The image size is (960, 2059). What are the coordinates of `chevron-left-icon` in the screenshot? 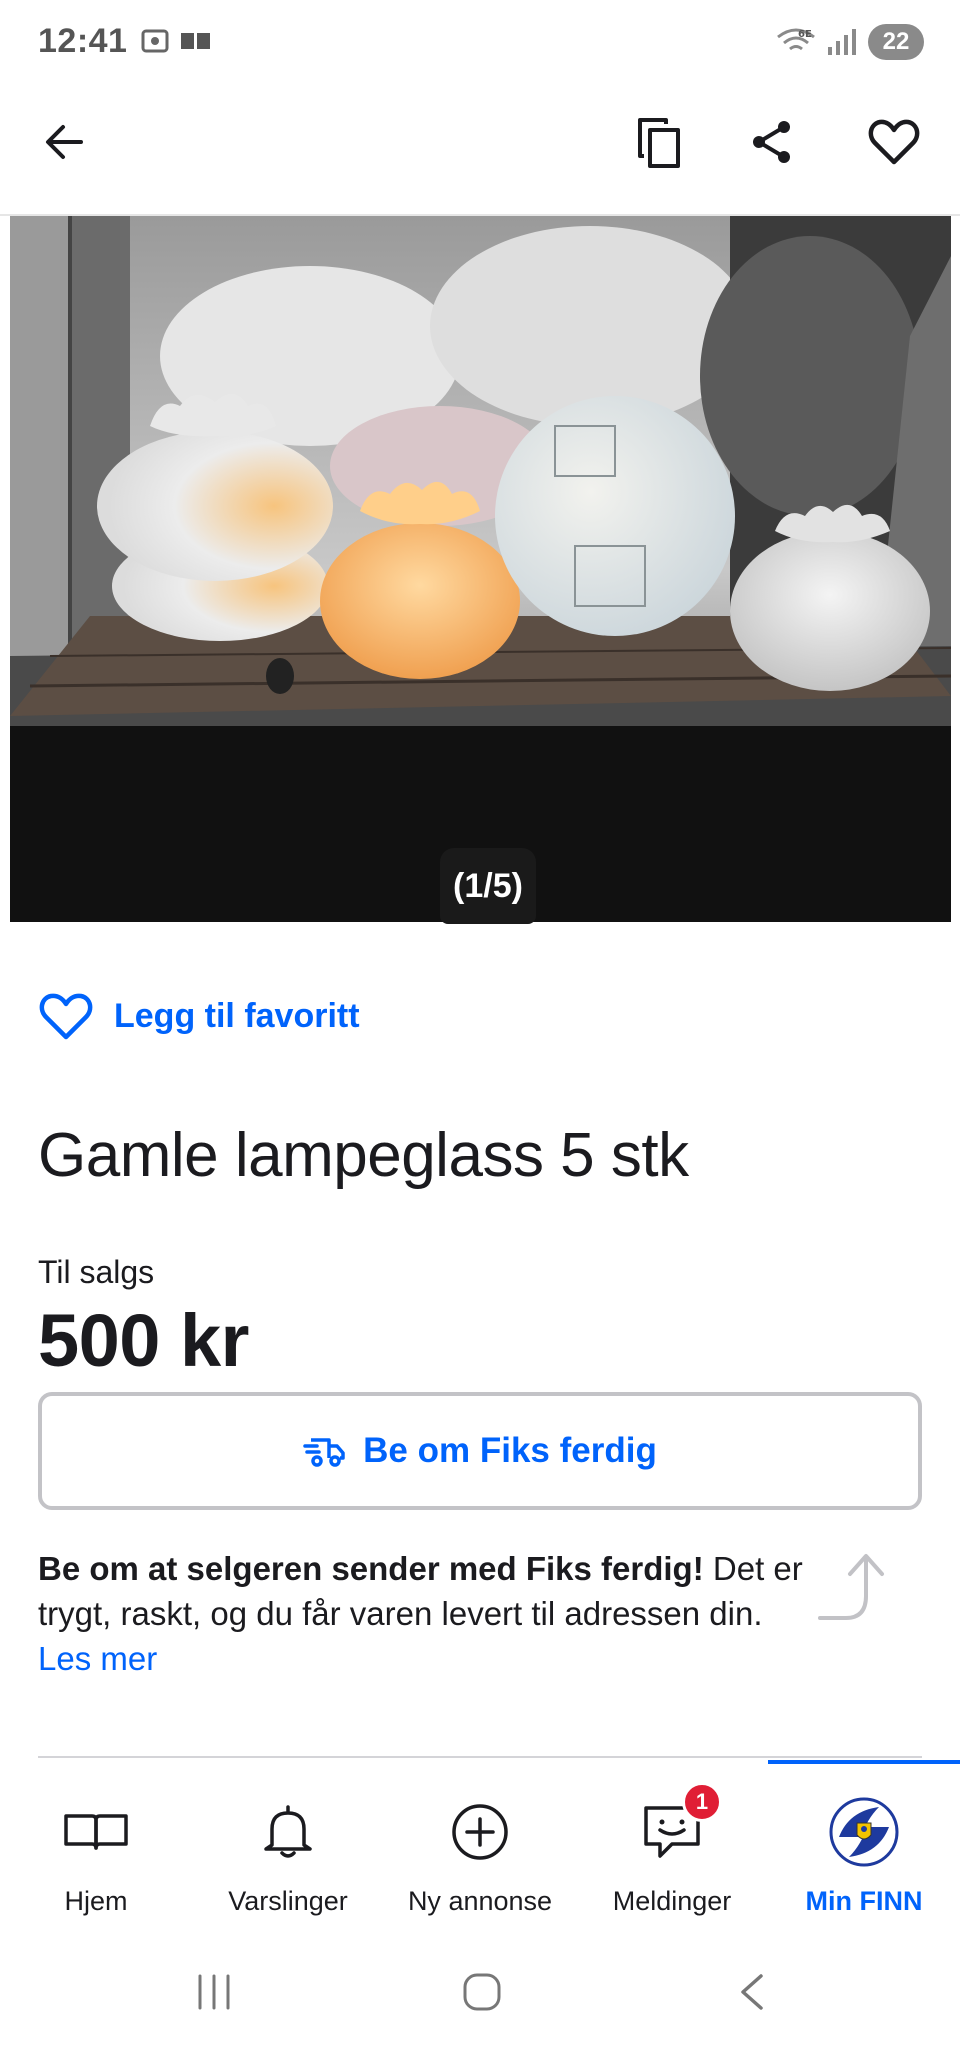 It's located at (752, 1992).